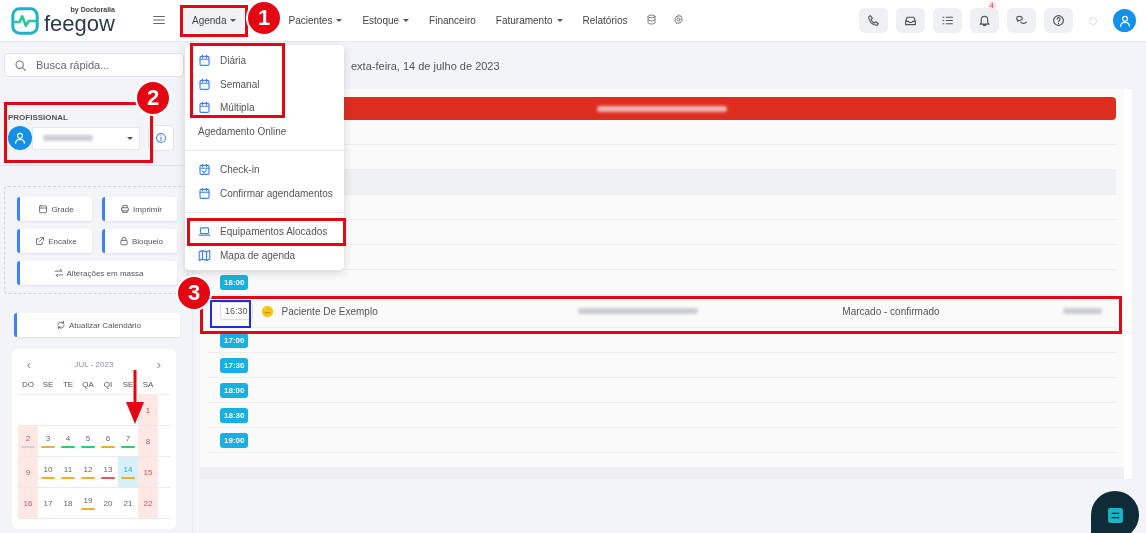 This screenshot has height=533, width=1146. Describe the element at coordinates (194, 293) in the screenshot. I see `step-marker: 3` at that location.